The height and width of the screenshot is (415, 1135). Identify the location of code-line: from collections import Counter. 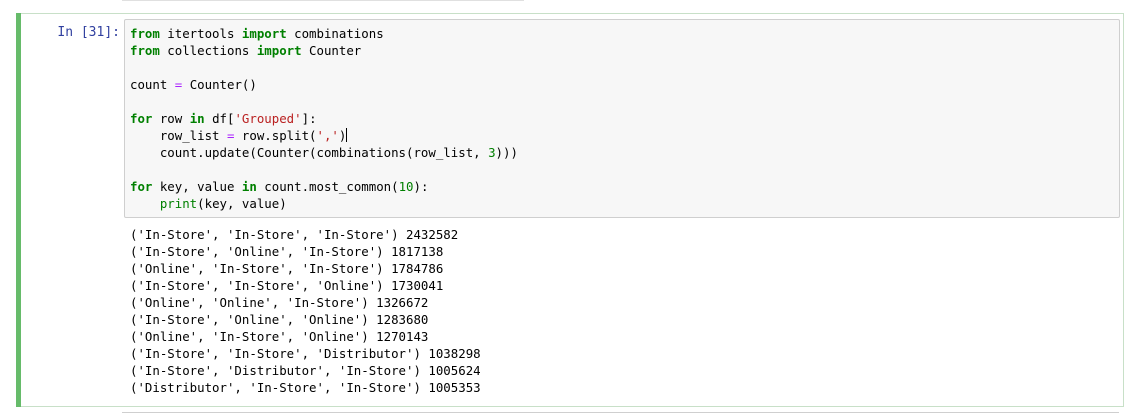
(324, 50).